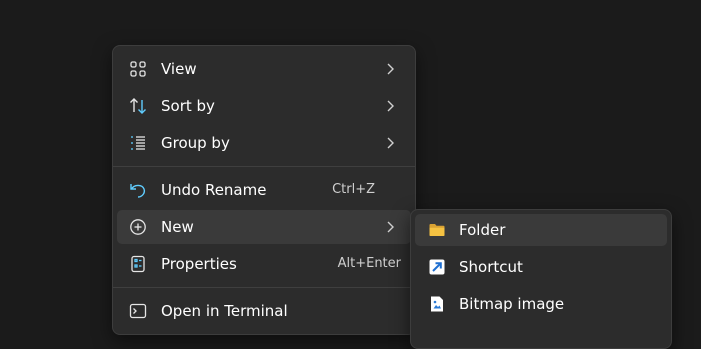 Image resolution: width=701 pixels, height=349 pixels. I want to click on menu-item-open-in-terminal: Open in Terminal, so click(264, 311).